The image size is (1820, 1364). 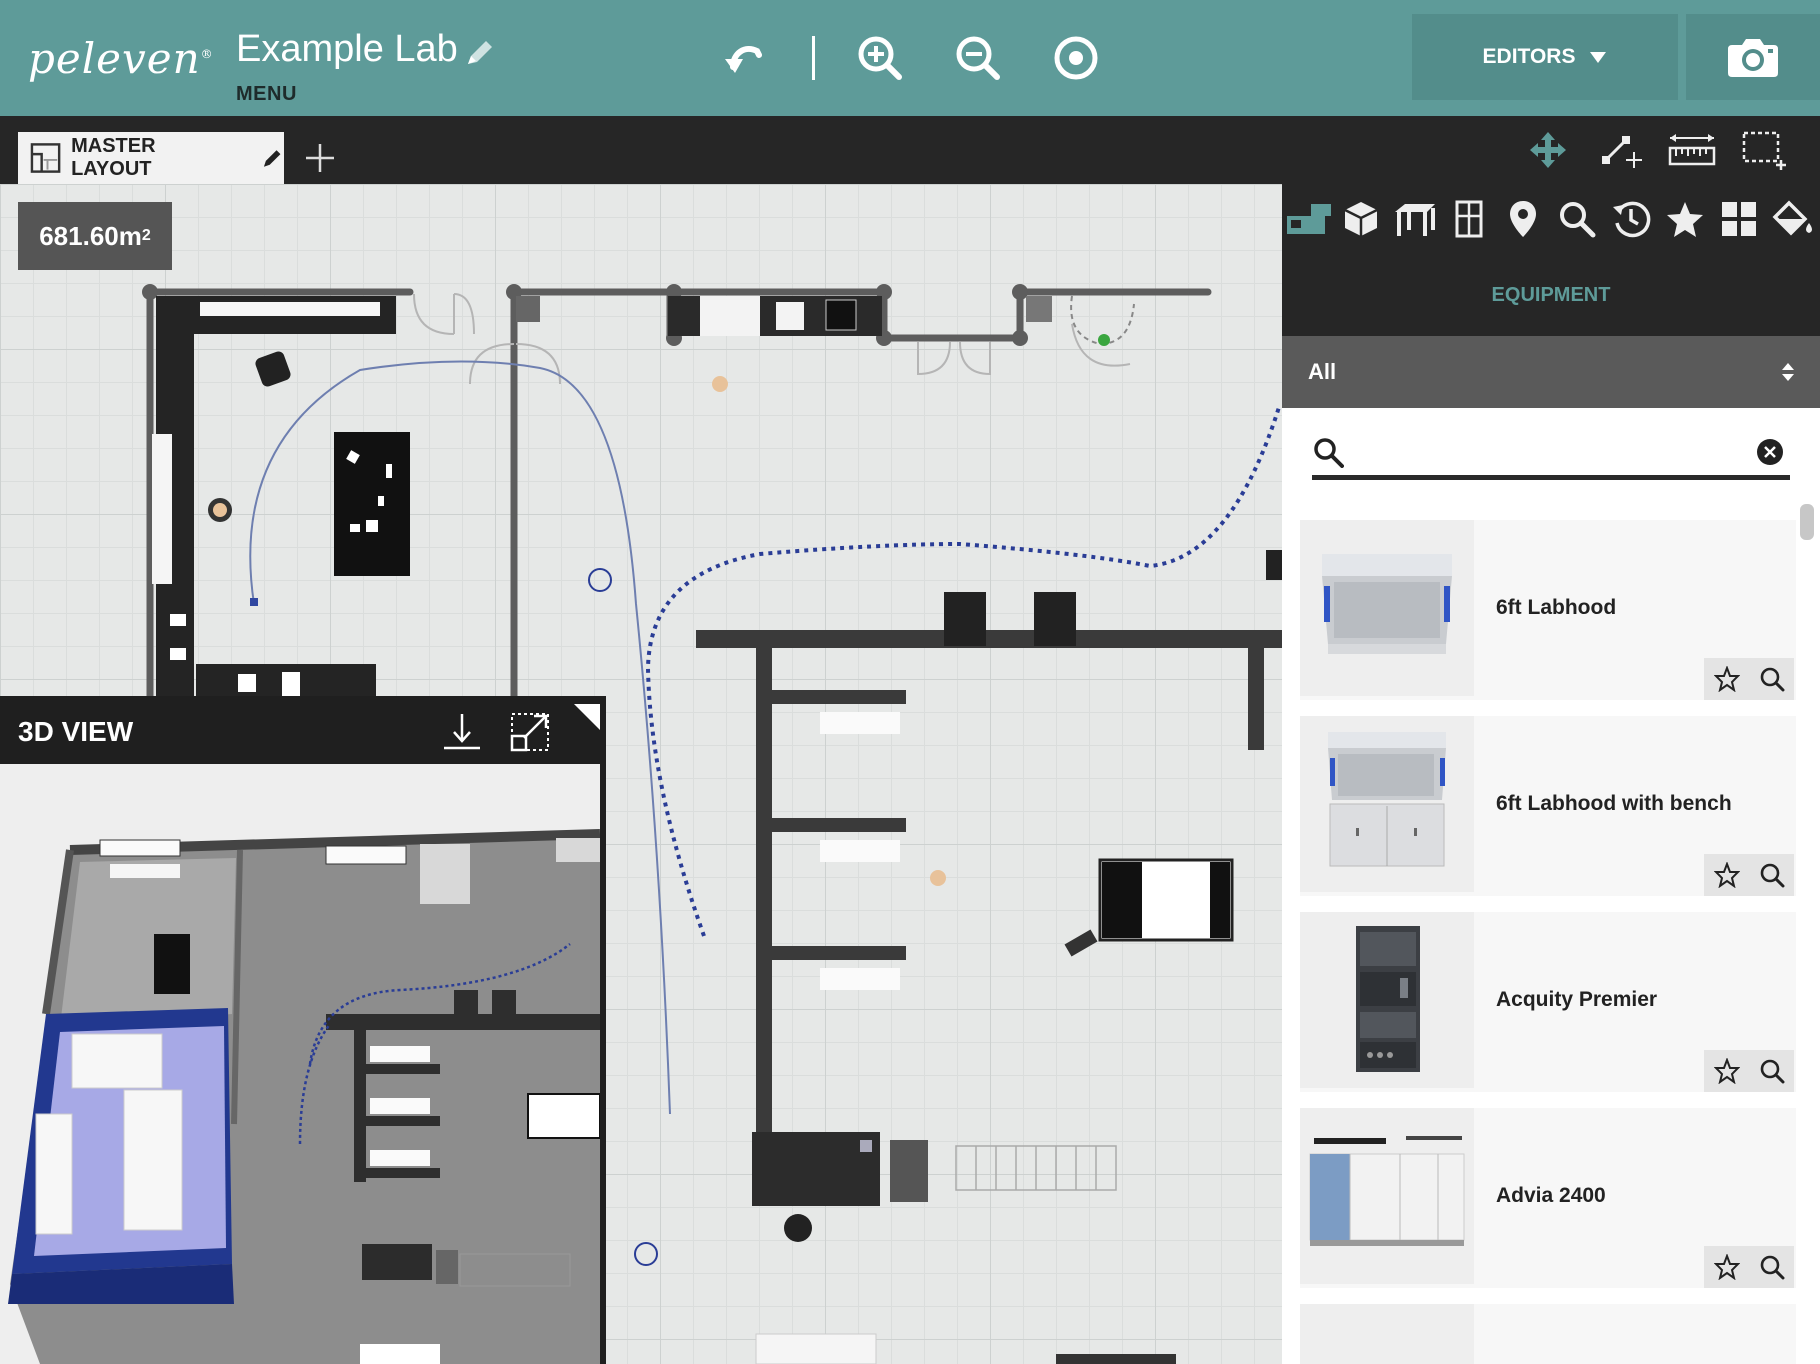 I want to click on recenter-icon, so click(x=1076, y=58).